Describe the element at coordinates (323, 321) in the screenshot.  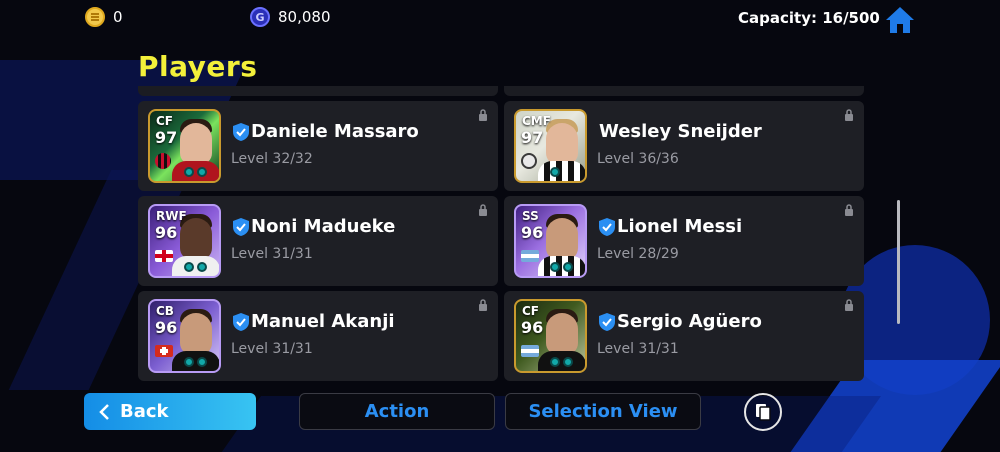
I see `player-name: Manuel Akanji` at that location.